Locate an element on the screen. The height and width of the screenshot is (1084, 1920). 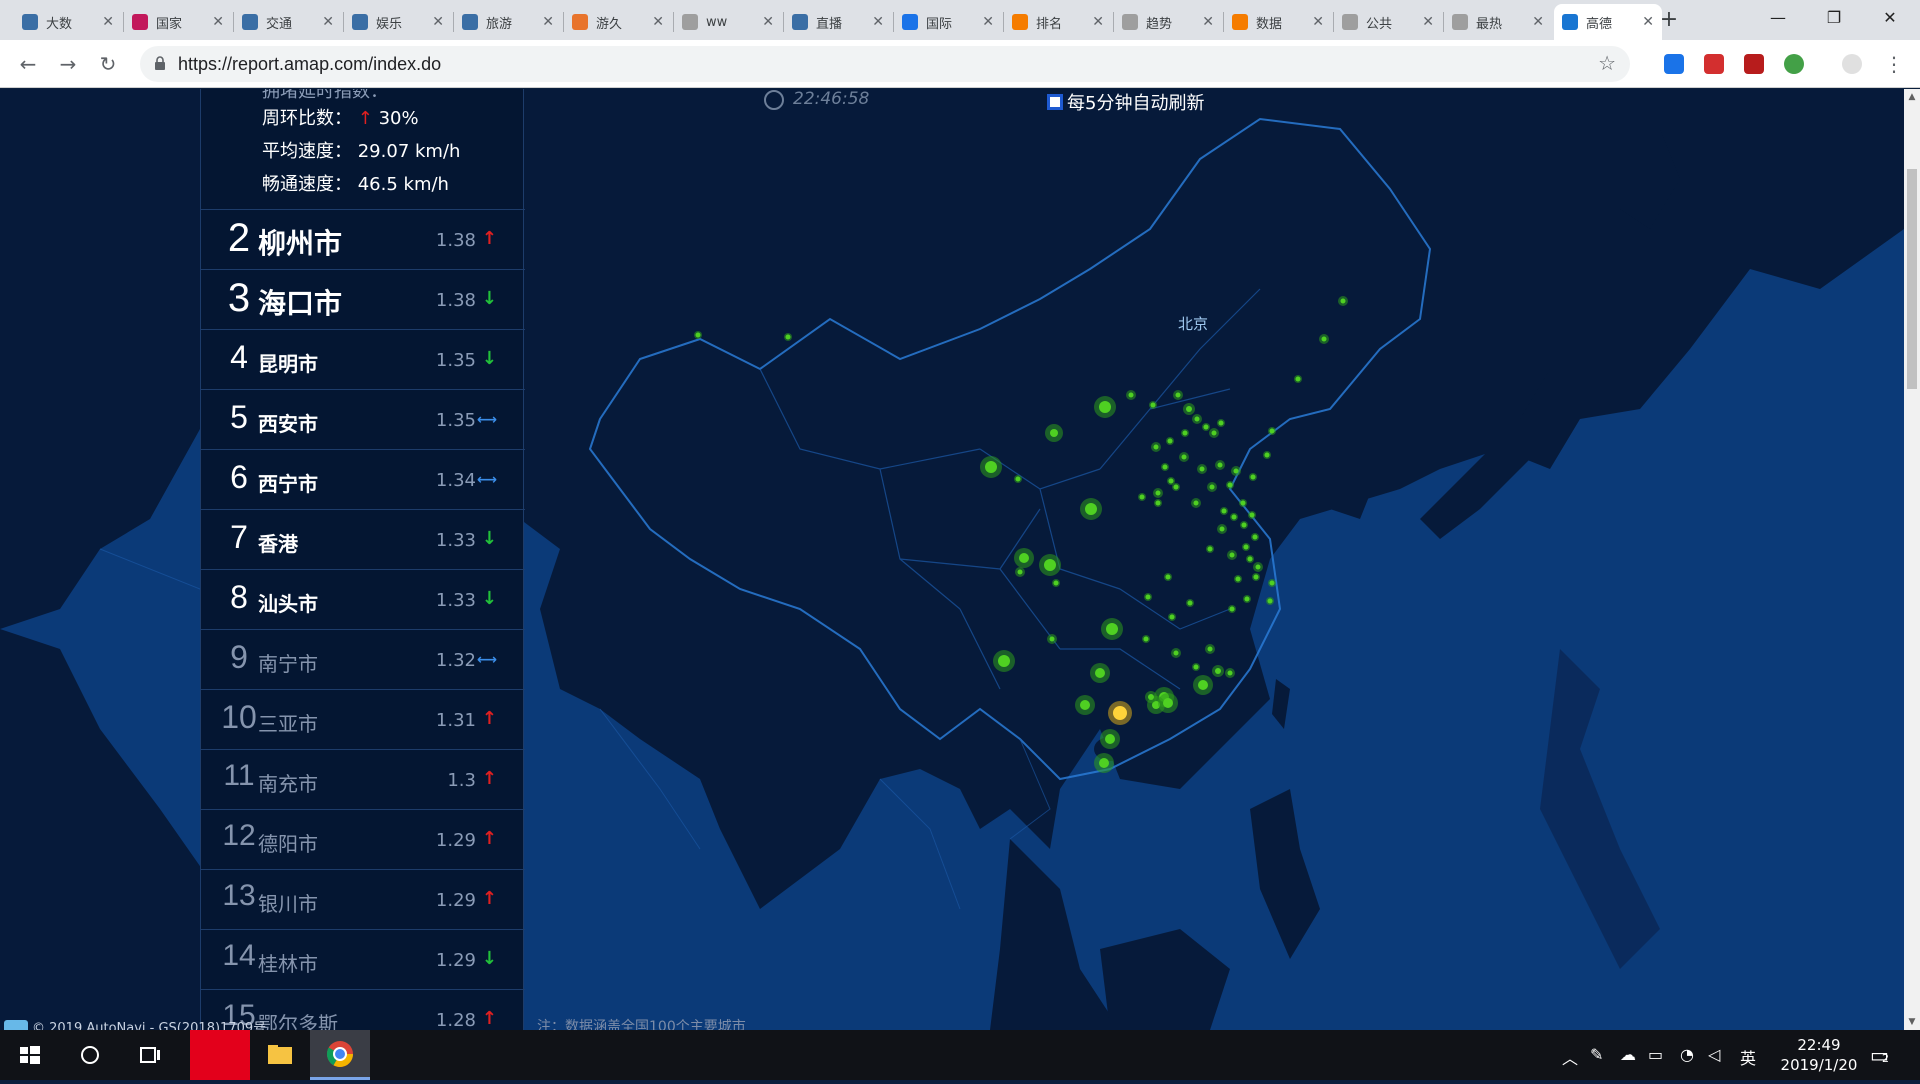
scrollbar-thumb is located at coordinates (1912, 279).